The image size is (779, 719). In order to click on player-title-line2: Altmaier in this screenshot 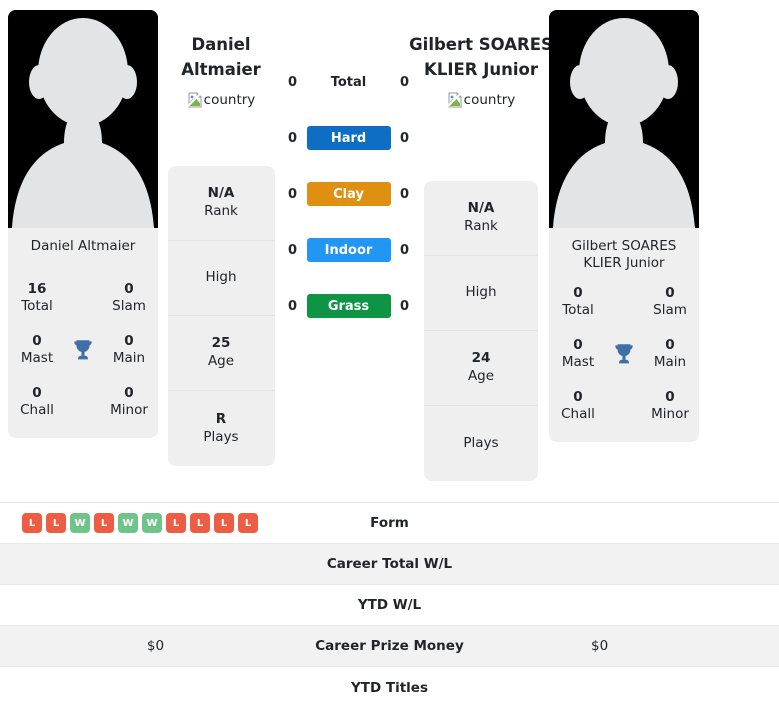, I will do `click(221, 69)`.